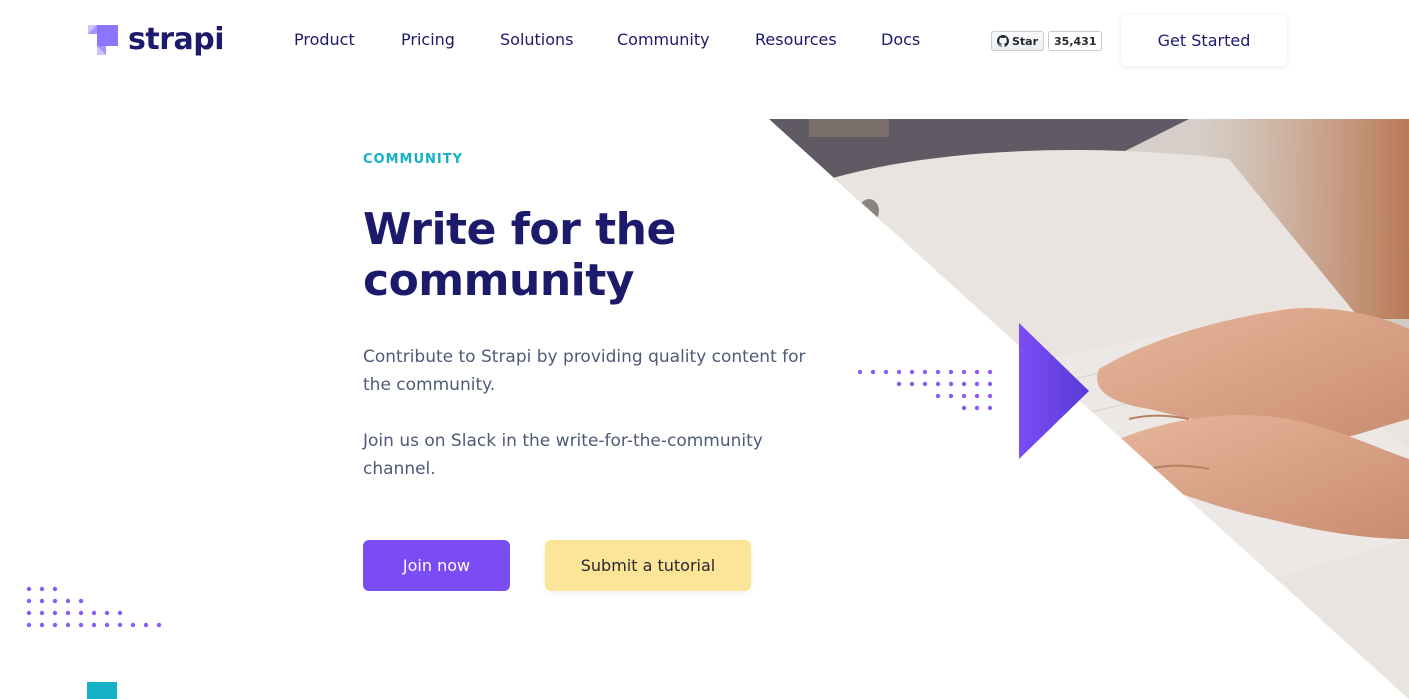 Image resolution: width=1409 pixels, height=699 pixels. What do you see at coordinates (648, 565) in the screenshot?
I see `submit-tutorial-button: Submit a tutorial` at bounding box center [648, 565].